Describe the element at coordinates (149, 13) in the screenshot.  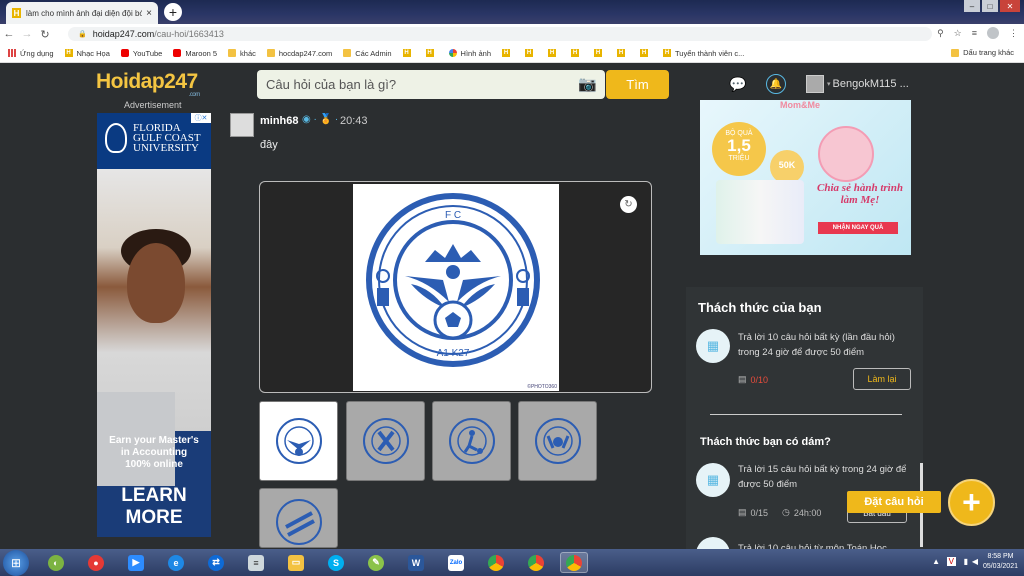
I see `tab-close-icon: ×` at that location.